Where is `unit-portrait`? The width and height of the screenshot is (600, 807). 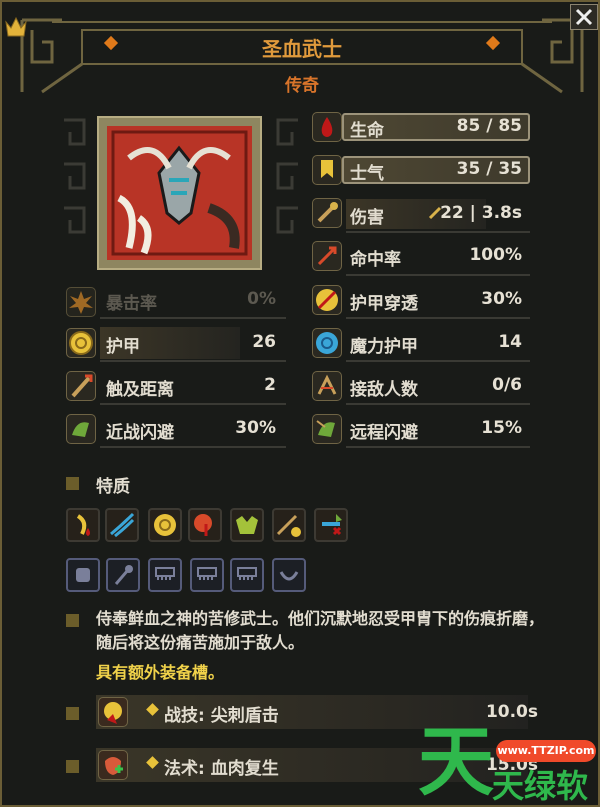 unit-portrait is located at coordinates (179, 193).